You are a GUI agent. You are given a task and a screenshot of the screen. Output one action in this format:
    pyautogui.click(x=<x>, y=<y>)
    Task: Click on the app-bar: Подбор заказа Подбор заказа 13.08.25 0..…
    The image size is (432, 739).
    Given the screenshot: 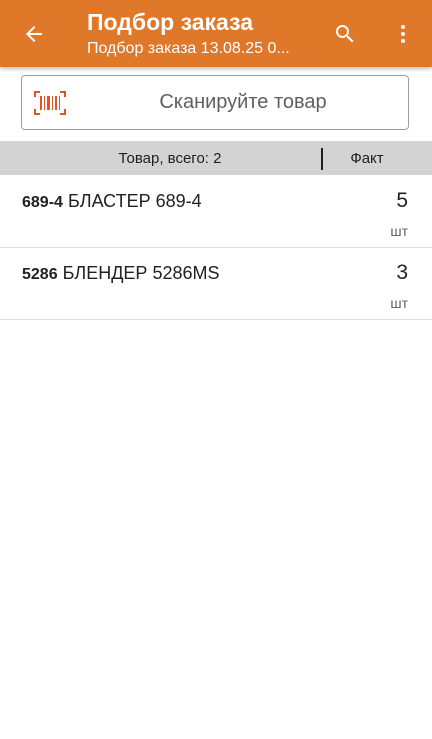 What is the action you would take?
    pyautogui.click(x=216, y=33)
    